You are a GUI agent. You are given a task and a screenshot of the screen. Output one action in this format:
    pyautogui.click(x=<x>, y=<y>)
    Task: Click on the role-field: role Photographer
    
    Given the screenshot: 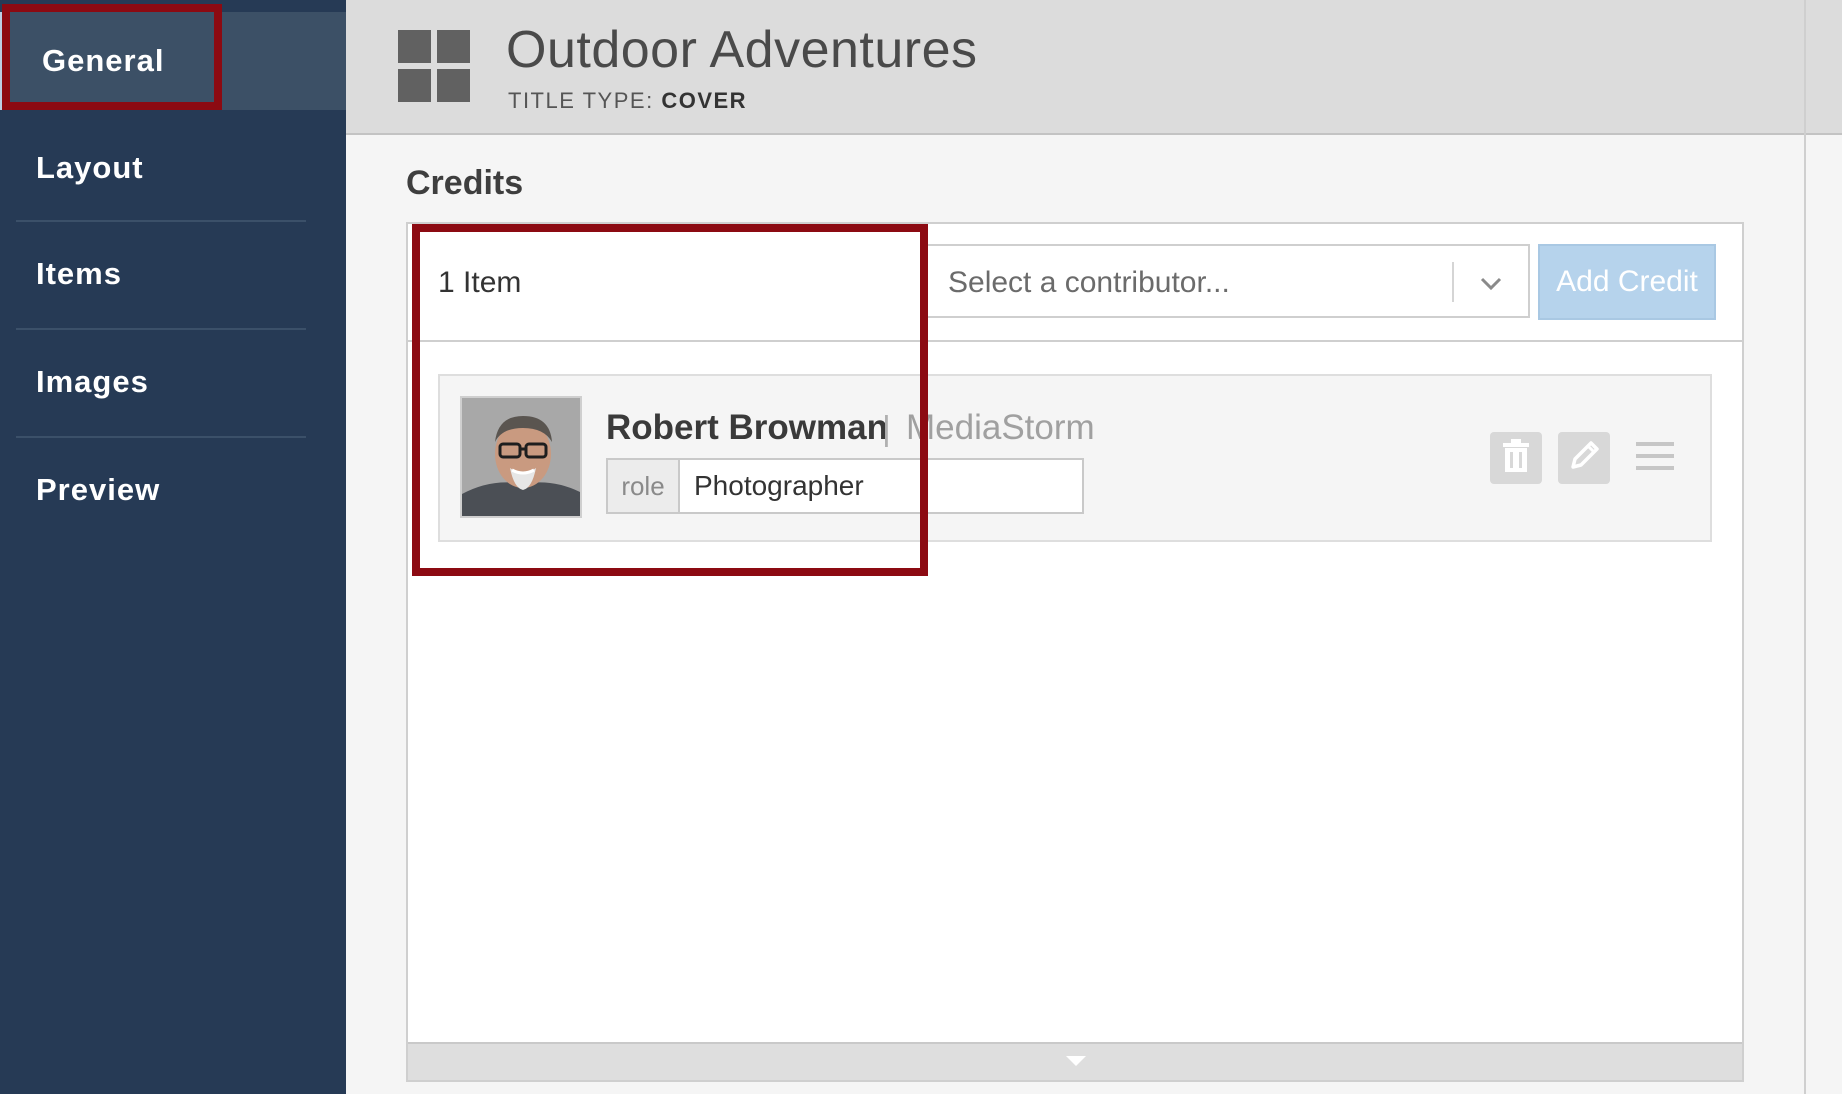 What is the action you would take?
    pyautogui.click(x=845, y=486)
    